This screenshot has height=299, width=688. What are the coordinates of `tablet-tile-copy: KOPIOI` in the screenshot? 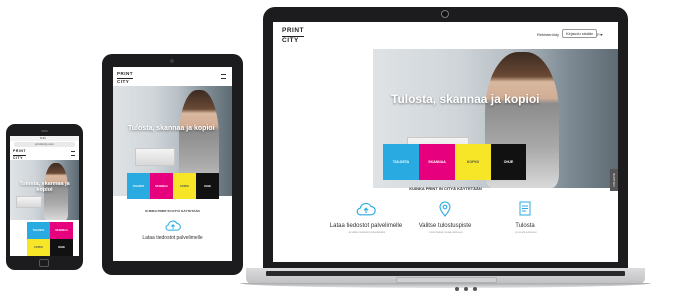 It's located at (184, 186).